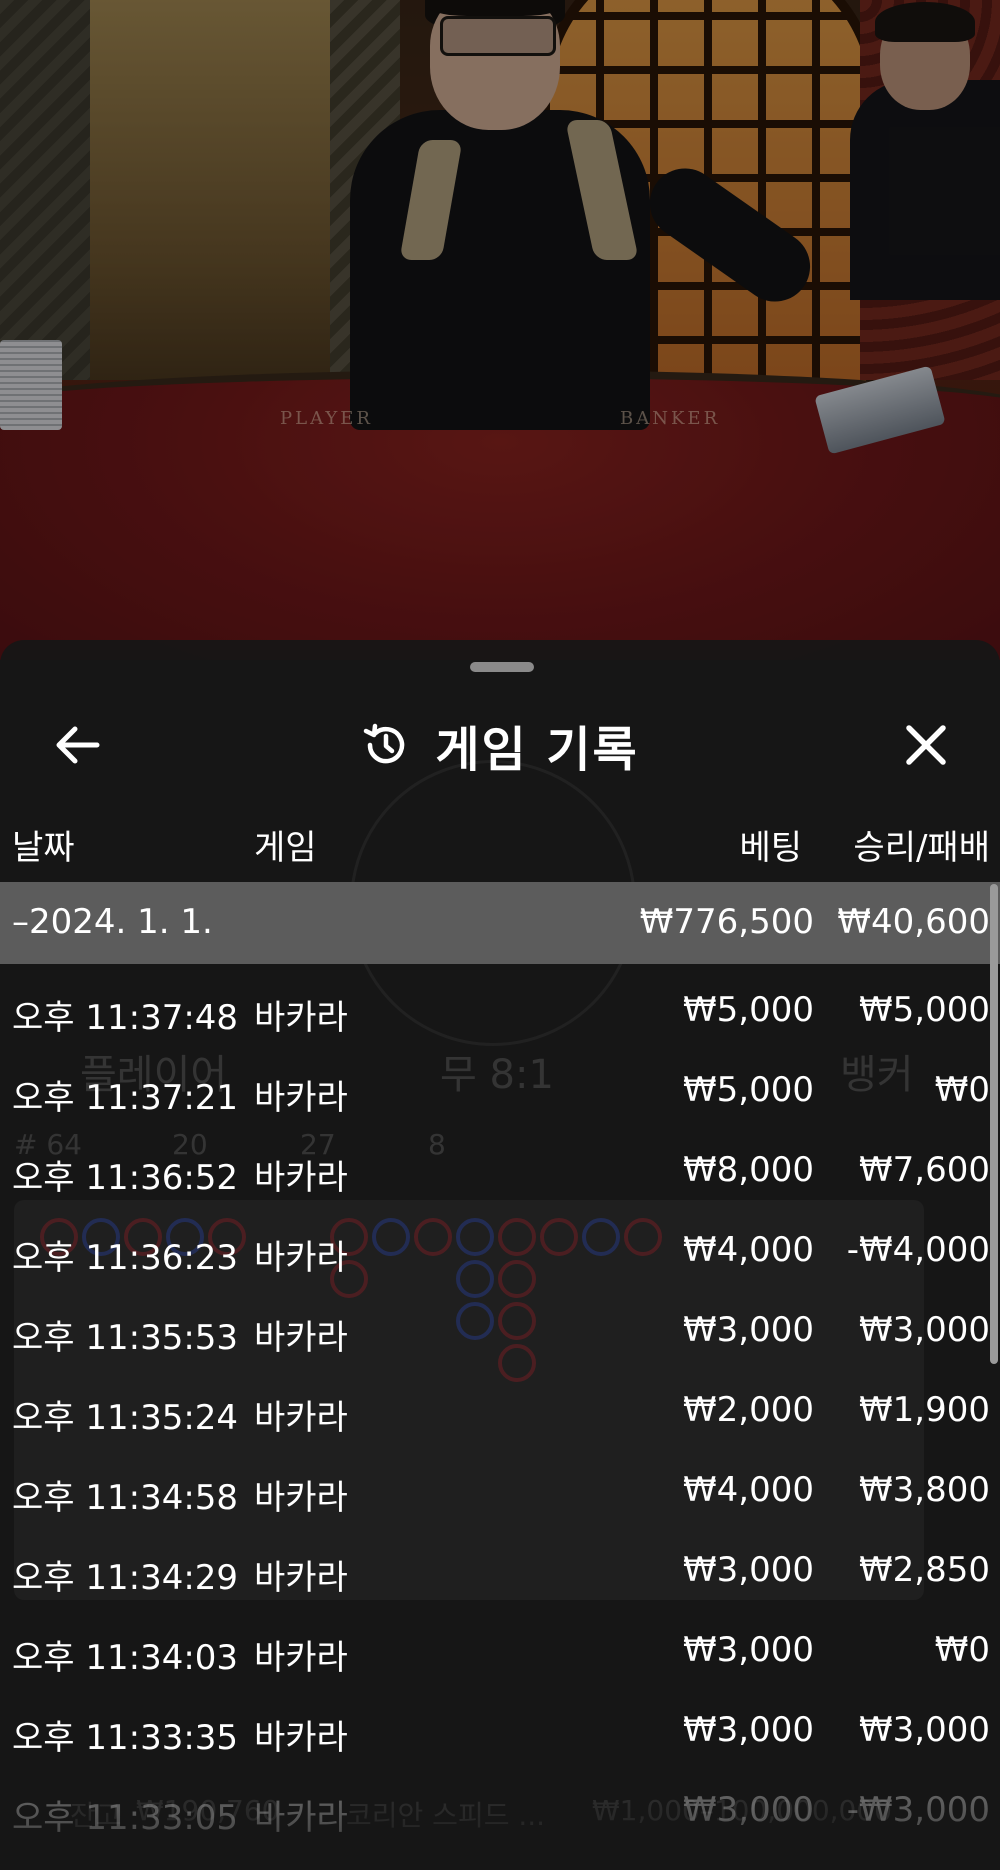  I want to click on row-win-loss: ₩3,800, so click(924, 1490).